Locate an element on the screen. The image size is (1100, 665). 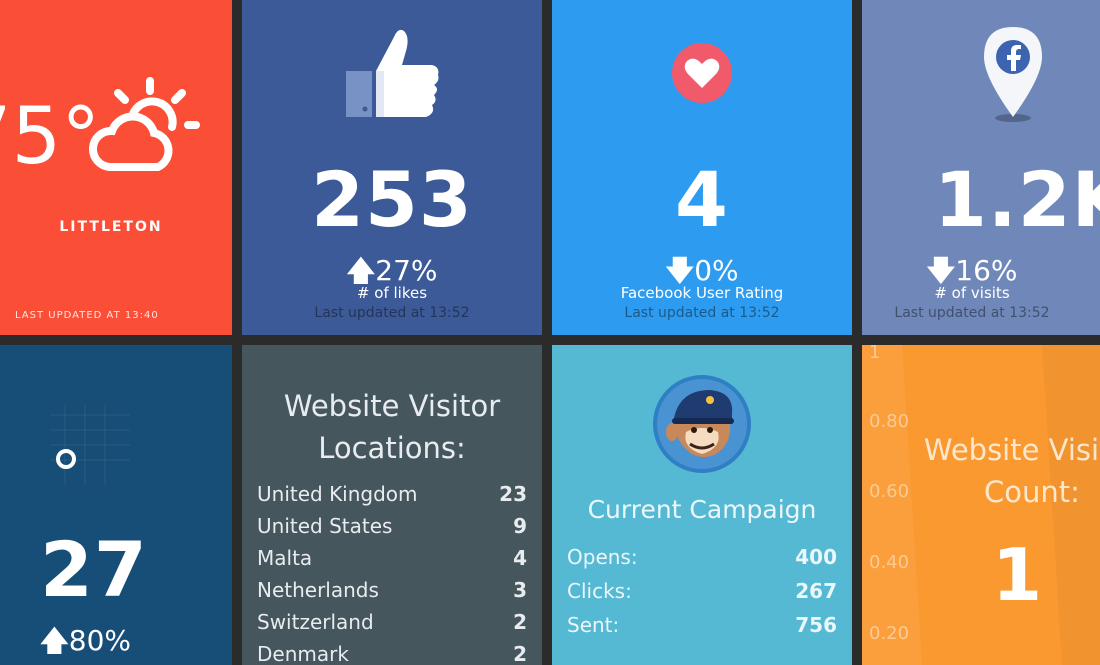
stat-value: 400 is located at coordinates (816, 557).